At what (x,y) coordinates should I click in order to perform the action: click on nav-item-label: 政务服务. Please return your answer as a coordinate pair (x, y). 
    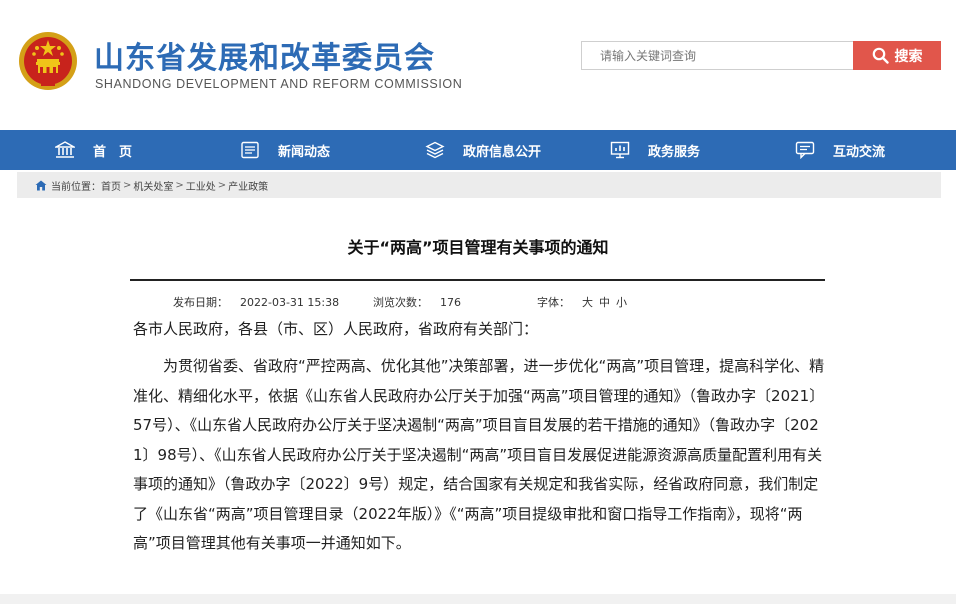
    Looking at the image, I should click on (674, 152).